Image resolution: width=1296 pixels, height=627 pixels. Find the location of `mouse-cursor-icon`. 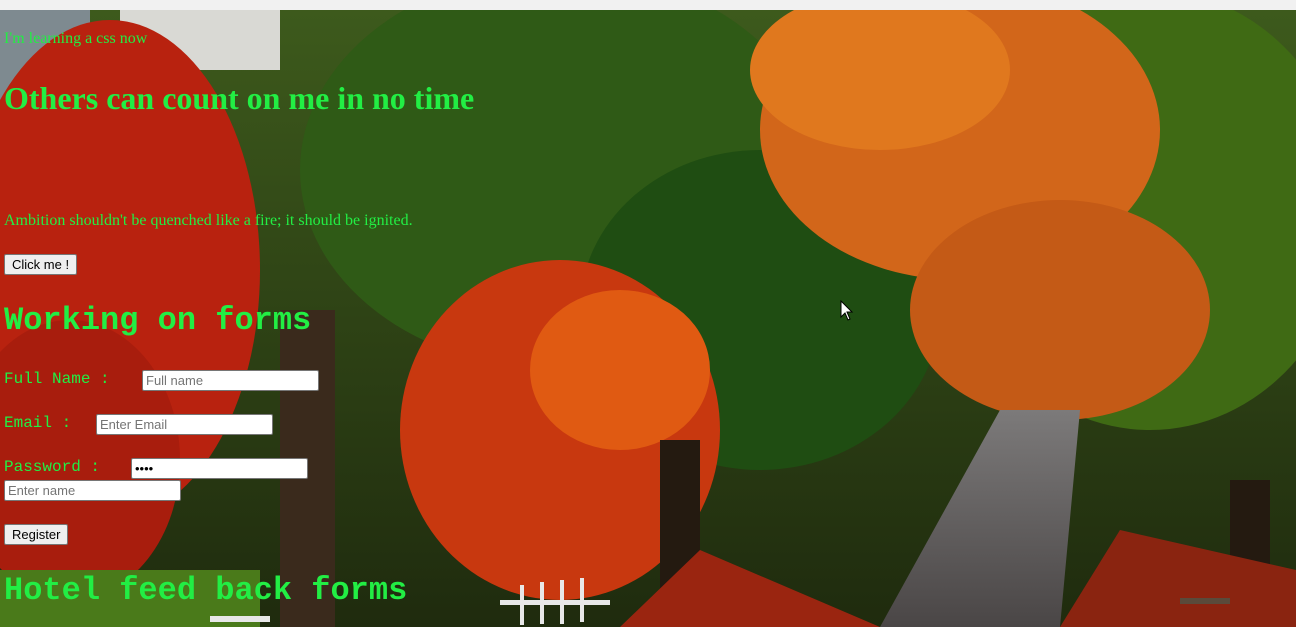

mouse-cursor-icon is located at coordinates (847, 310).